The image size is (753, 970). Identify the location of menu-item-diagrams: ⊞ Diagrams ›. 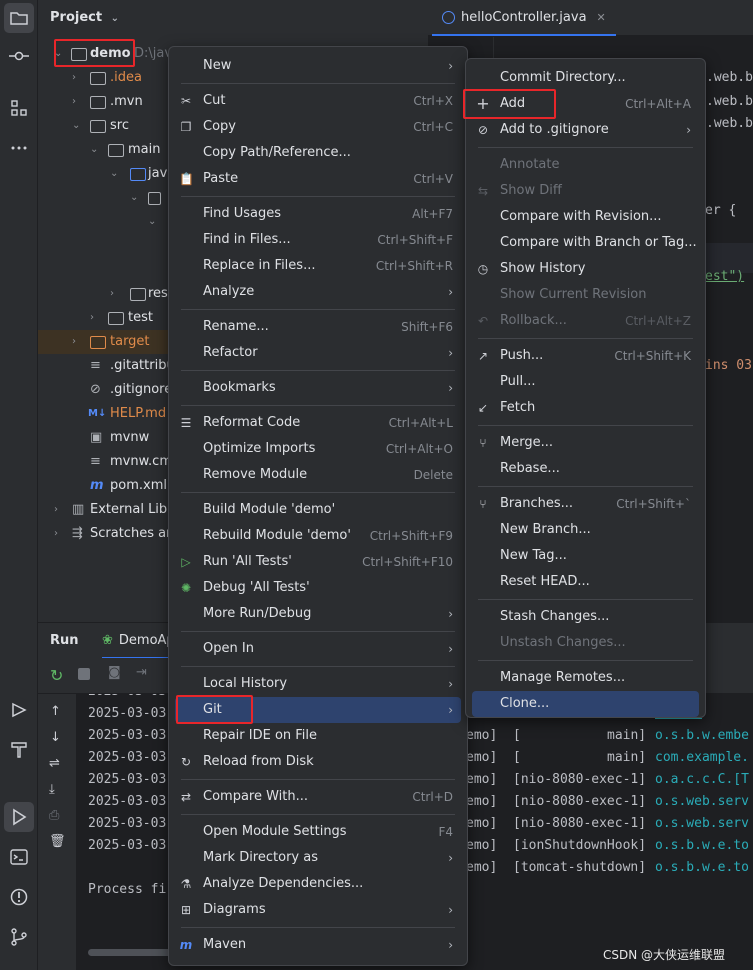
(318, 910).